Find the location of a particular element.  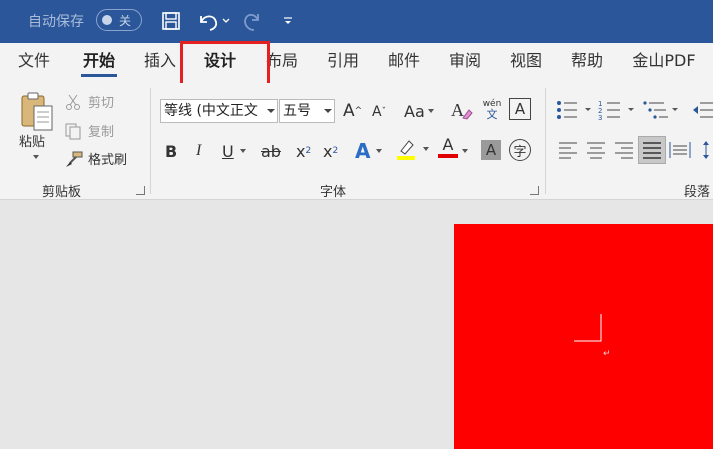

cut-button: 剪切 is located at coordinates (89, 101).